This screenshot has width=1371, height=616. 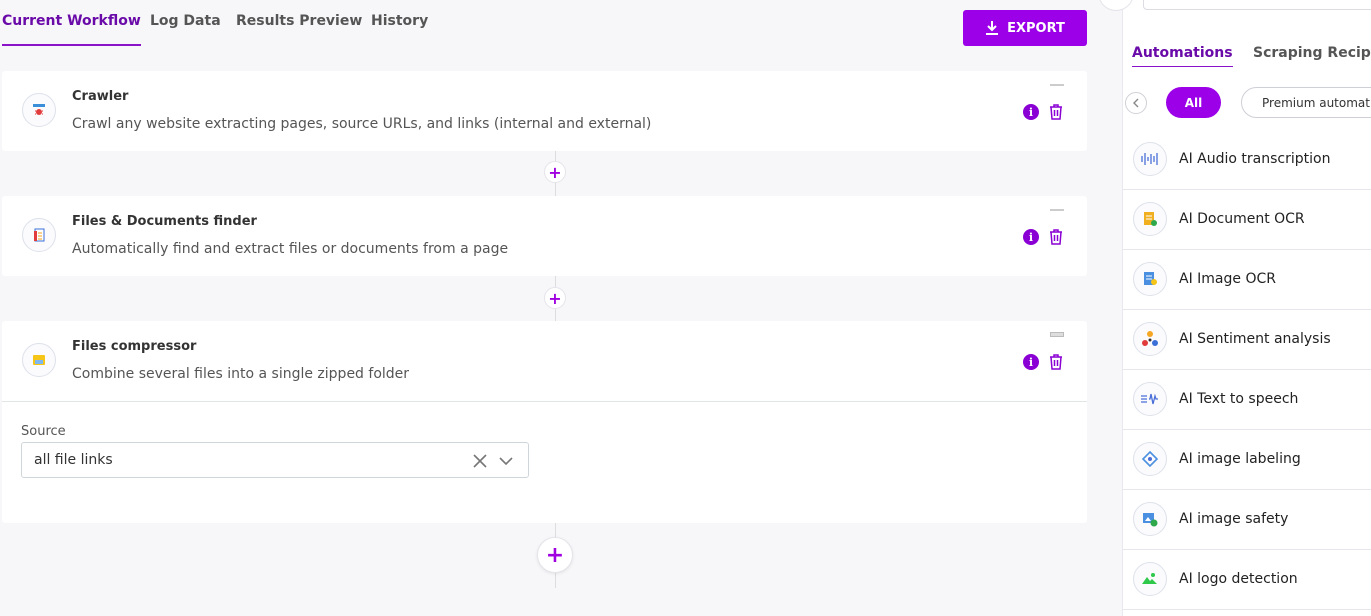 I want to click on image-safety-icon, so click(x=1150, y=519).